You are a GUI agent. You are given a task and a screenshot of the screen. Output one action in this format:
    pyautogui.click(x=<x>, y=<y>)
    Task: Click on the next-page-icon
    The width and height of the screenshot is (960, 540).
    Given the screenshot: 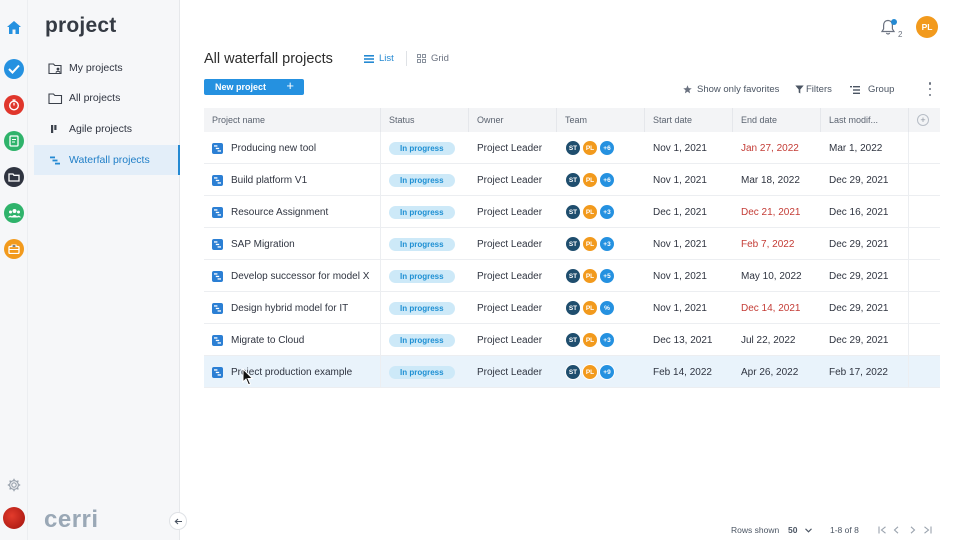 What is the action you would take?
    pyautogui.click(x=913, y=530)
    